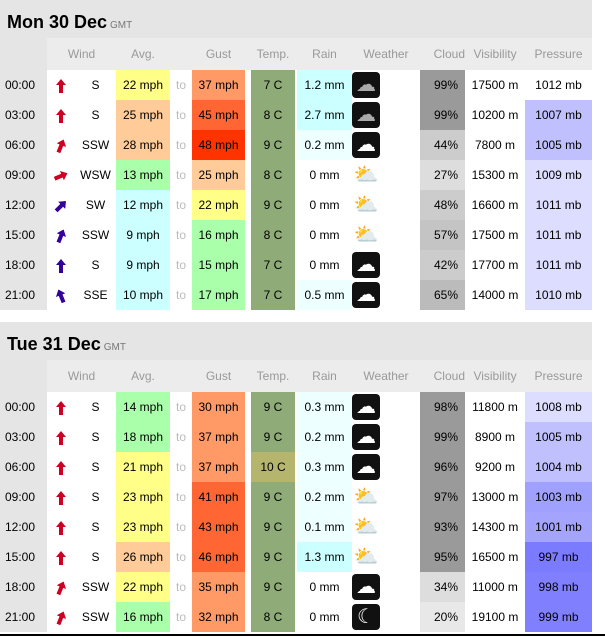  I want to click on visibility: 17700 m, so click(495, 265).